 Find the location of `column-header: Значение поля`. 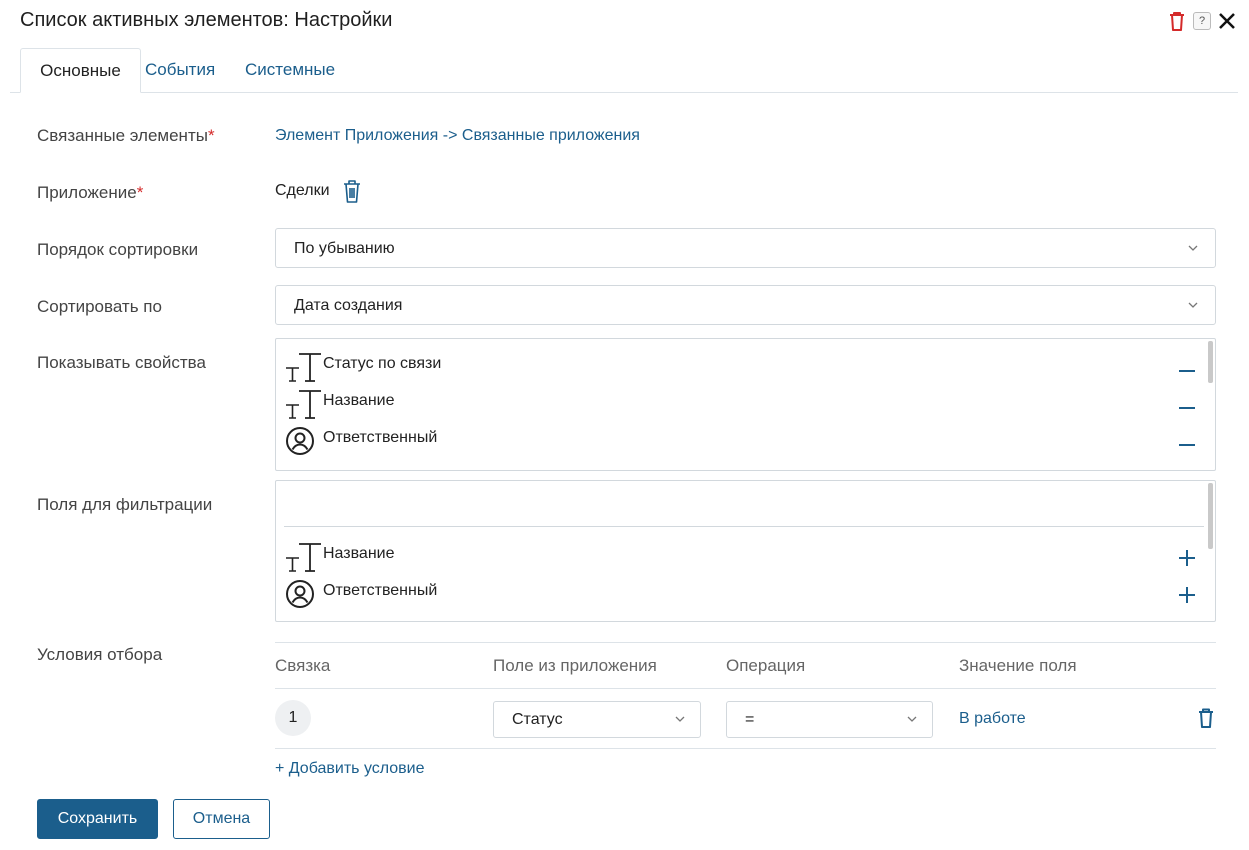

column-header: Значение поля is located at coordinates (1018, 665).